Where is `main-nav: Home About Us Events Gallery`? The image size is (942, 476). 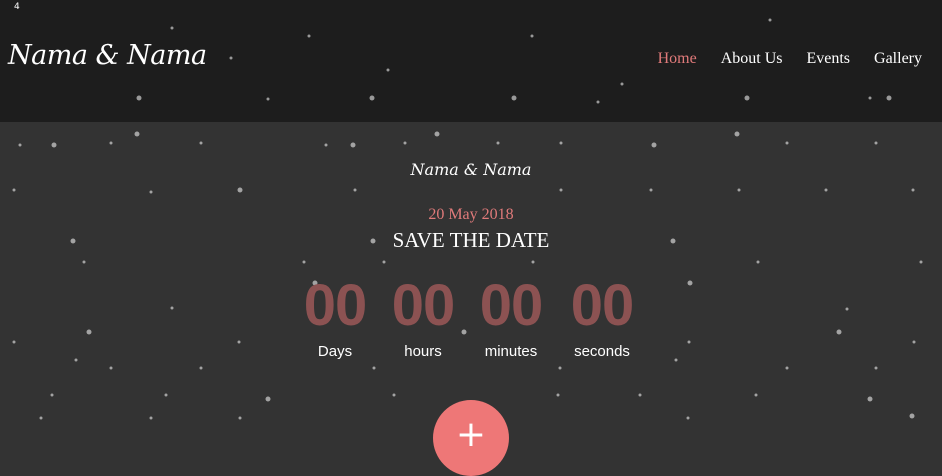
main-nav: Home About Us Events Gallery is located at coordinates (790, 59).